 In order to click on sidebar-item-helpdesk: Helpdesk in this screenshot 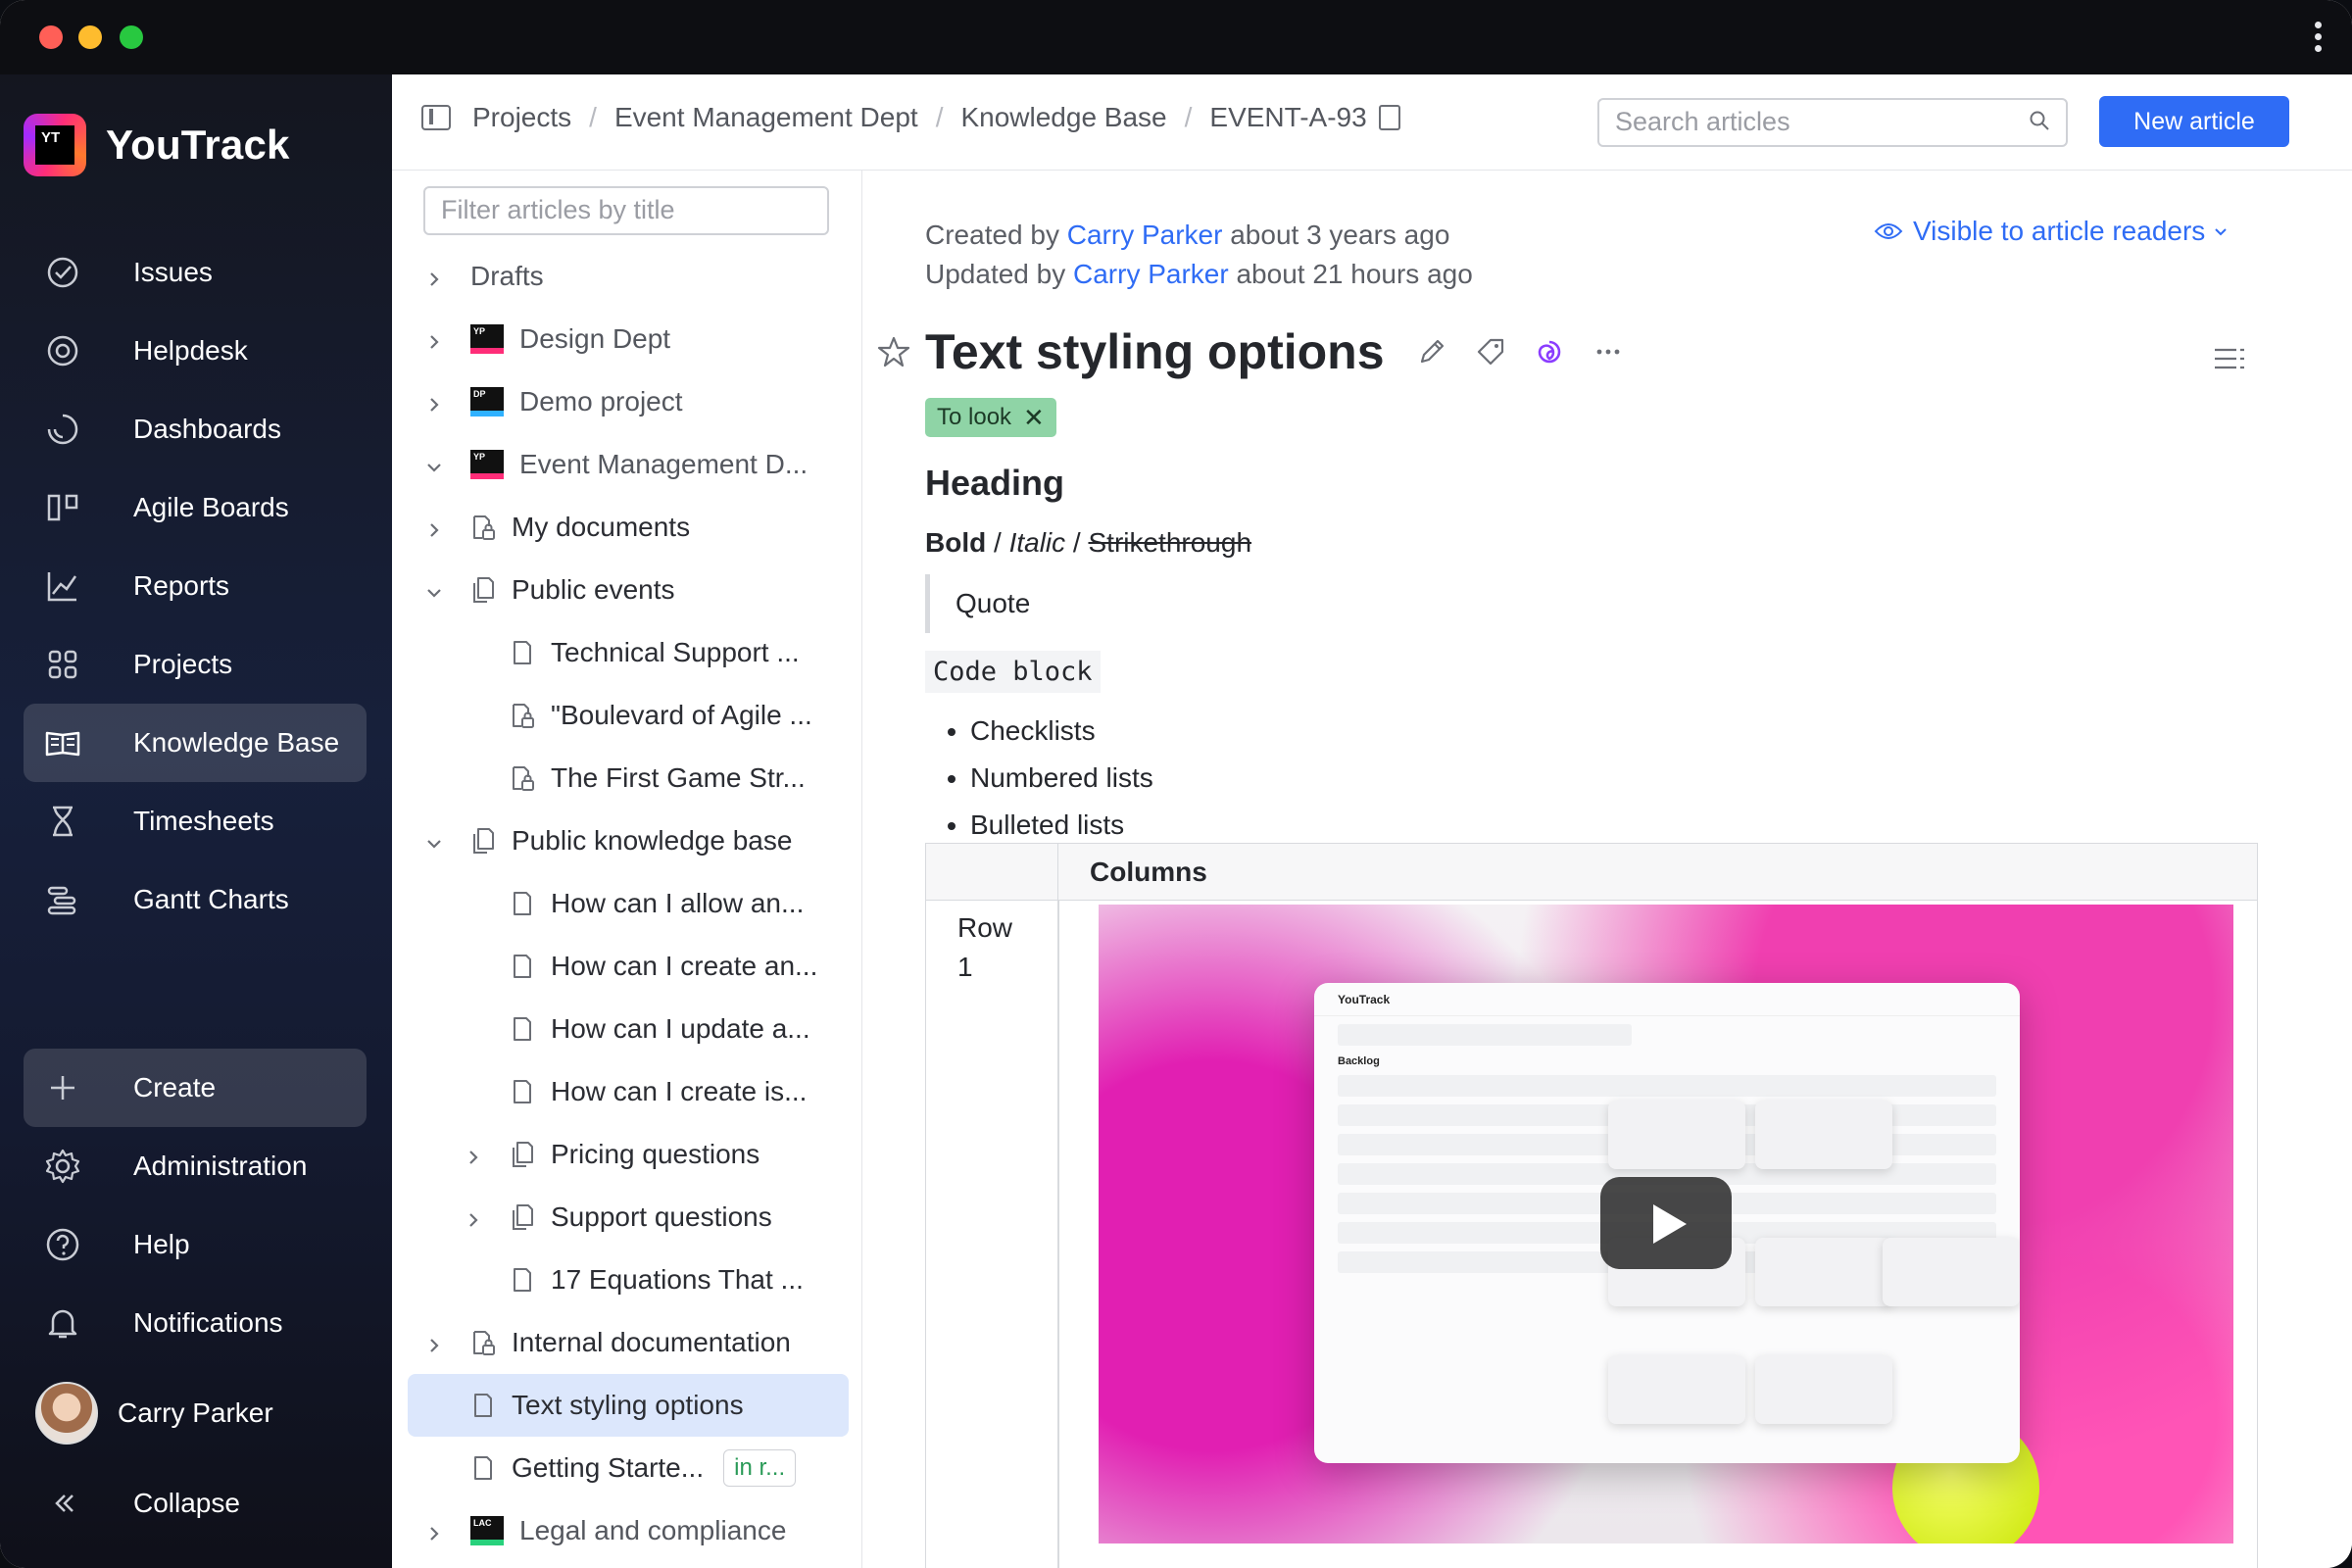, I will do `click(195, 351)`.